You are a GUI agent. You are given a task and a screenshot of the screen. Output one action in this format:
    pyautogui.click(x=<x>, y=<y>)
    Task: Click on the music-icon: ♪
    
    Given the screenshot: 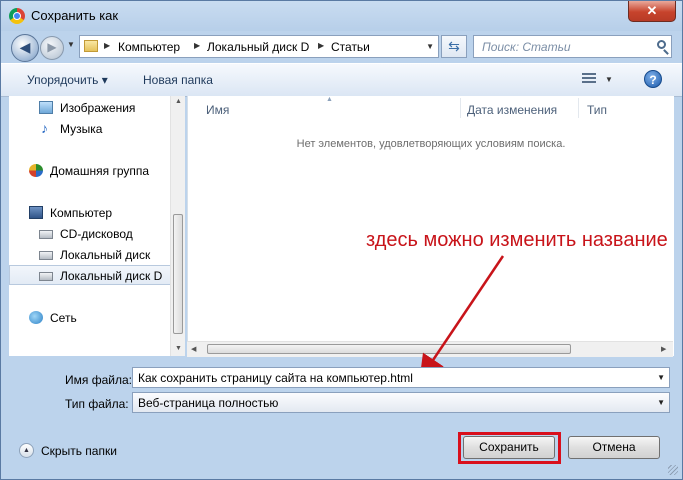 What is the action you would take?
    pyautogui.click(x=44, y=128)
    